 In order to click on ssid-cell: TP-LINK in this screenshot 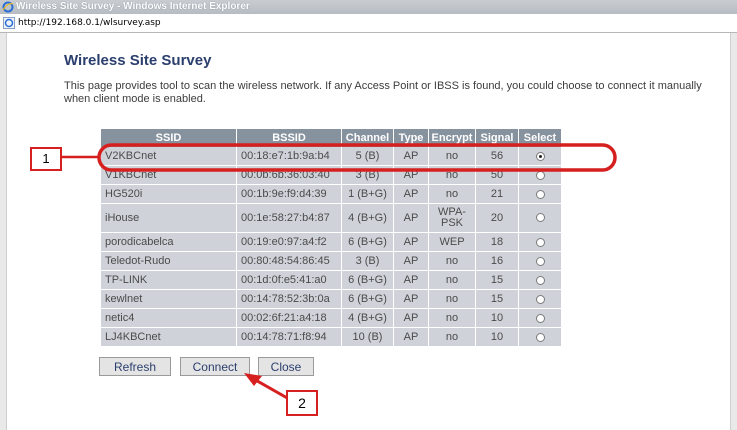, I will do `click(169, 280)`.